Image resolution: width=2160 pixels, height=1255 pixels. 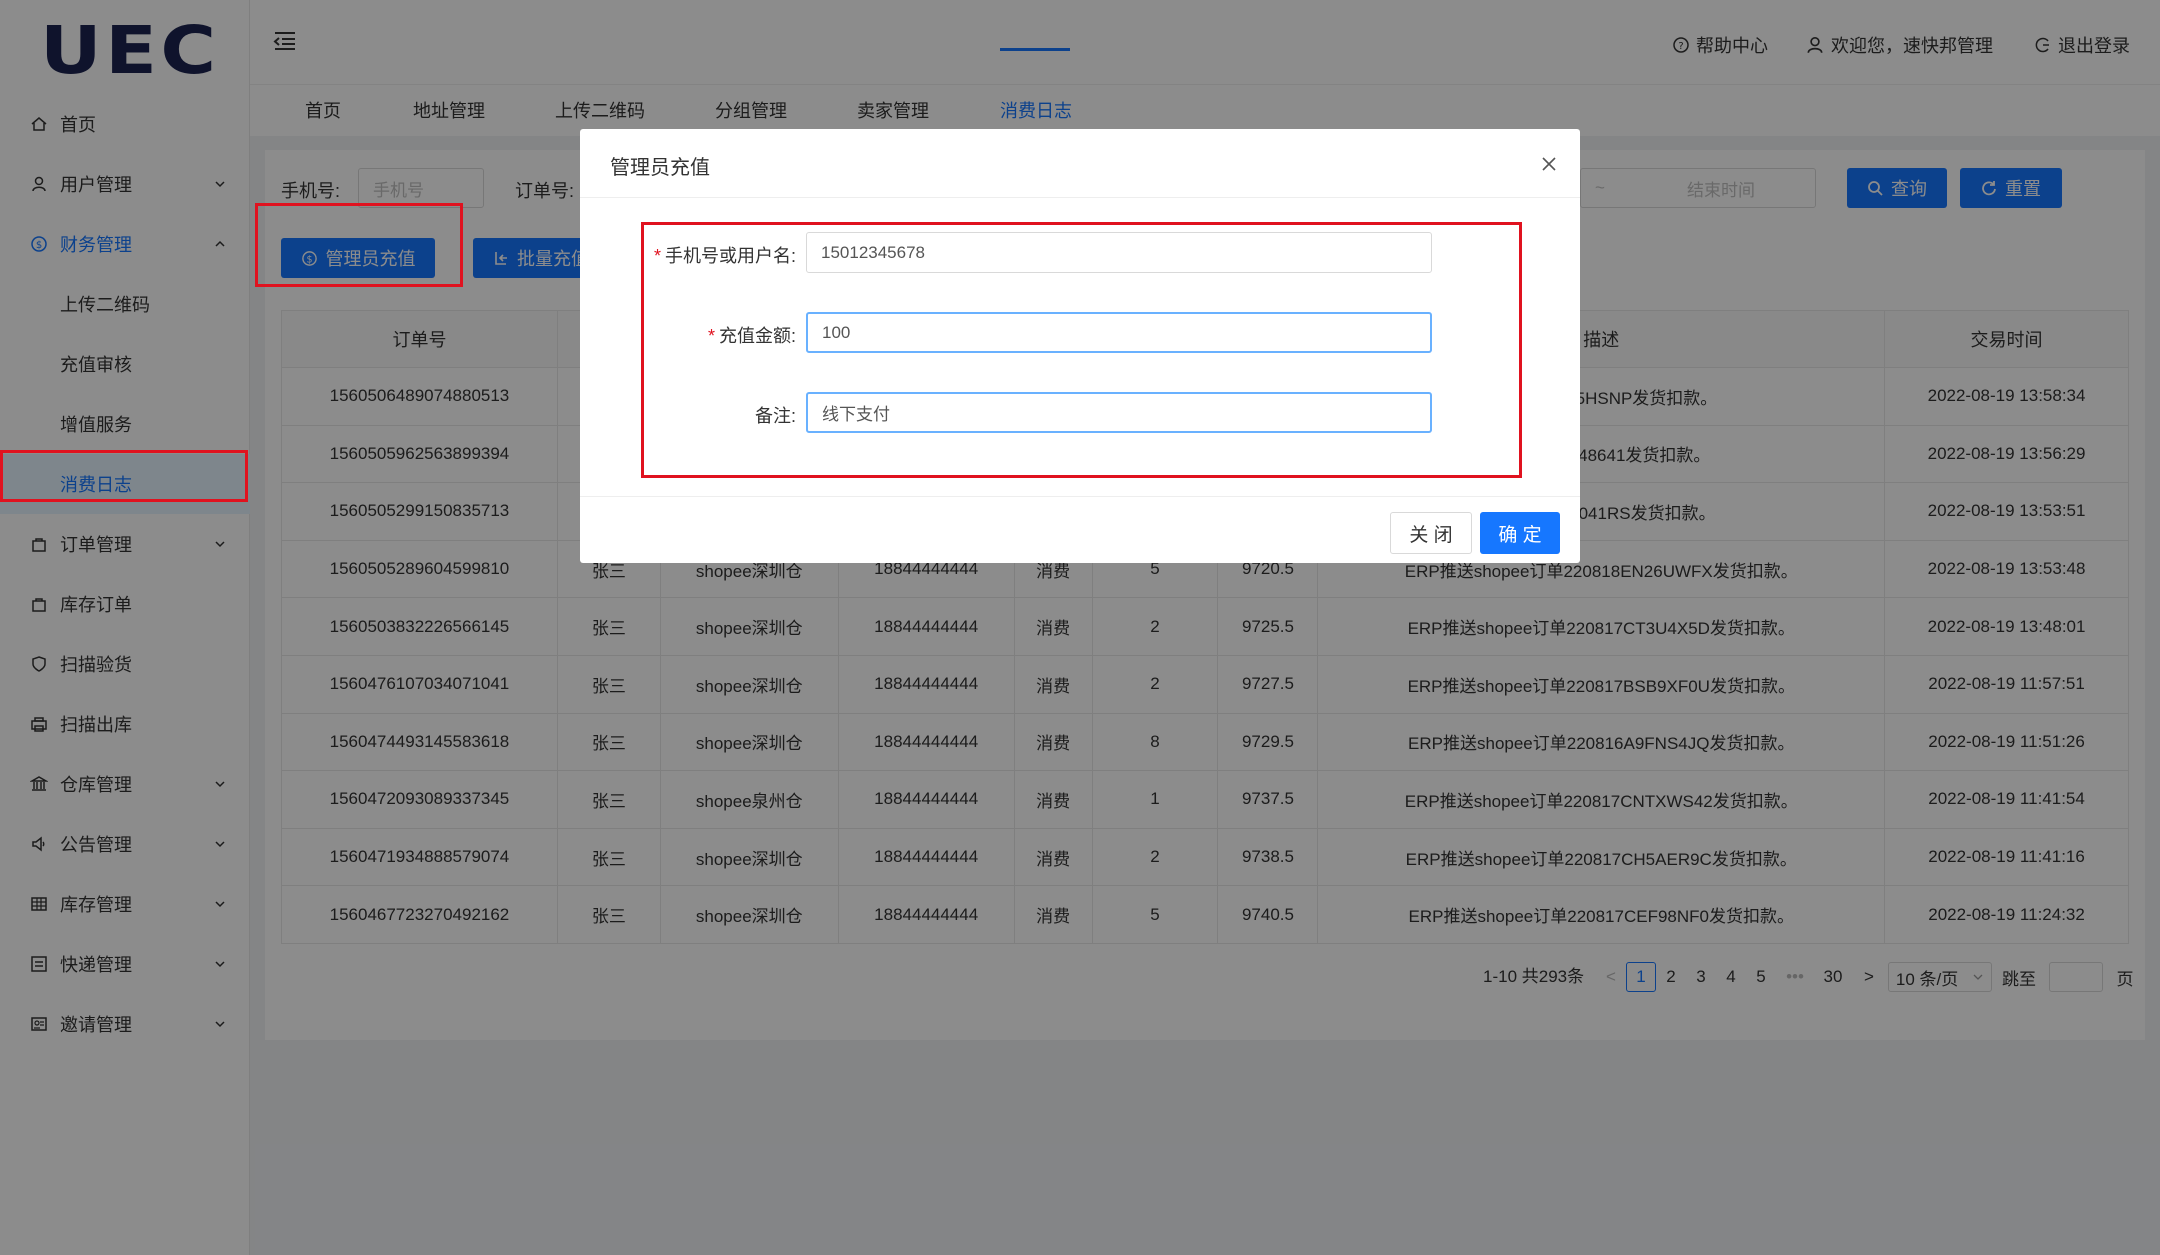 I want to click on phone-or-username-input: 15012345678, so click(x=1119, y=252).